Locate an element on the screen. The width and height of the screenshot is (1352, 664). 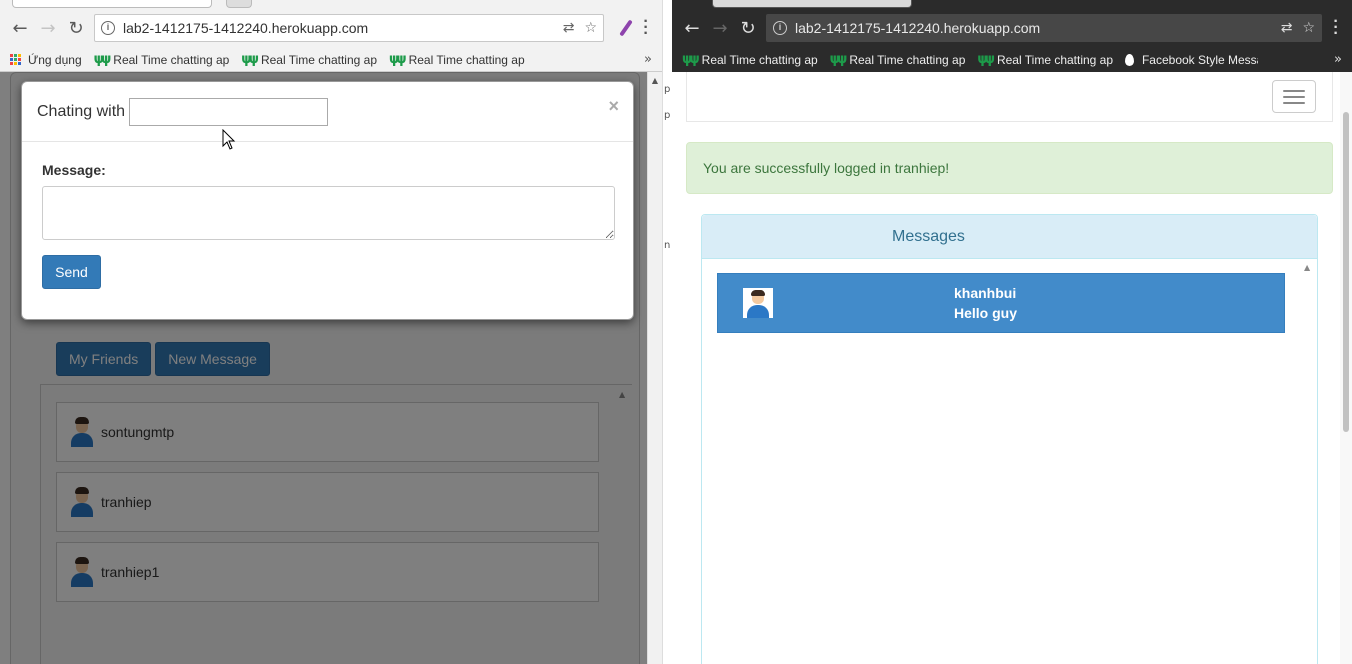
message-item: khanhbui Hello guy is located at coordinates (1001, 303).